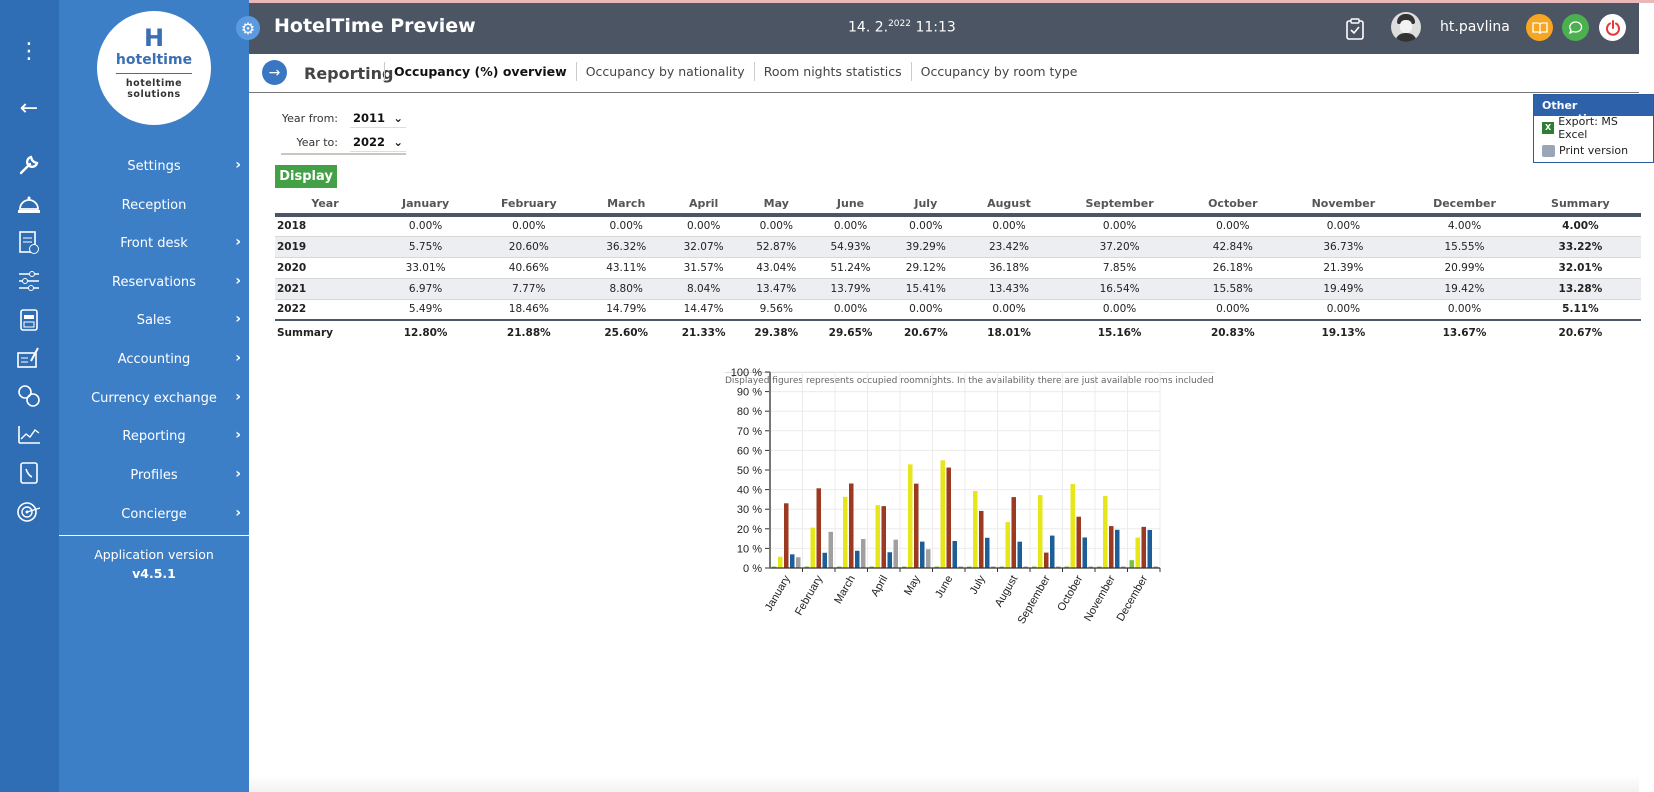 The image size is (1654, 792). I want to click on excel-icon: X, so click(1548, 127).